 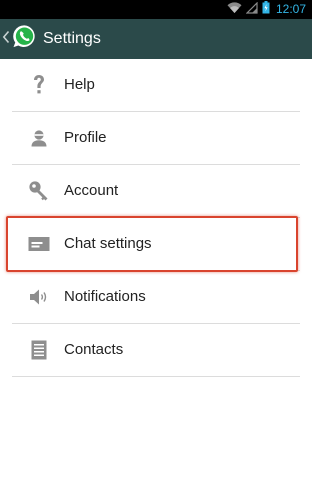 What do you see at coordinates (85, 137) in the screenshot?
I see `menu-item-label: Profile` at bounding box center [85, 137].